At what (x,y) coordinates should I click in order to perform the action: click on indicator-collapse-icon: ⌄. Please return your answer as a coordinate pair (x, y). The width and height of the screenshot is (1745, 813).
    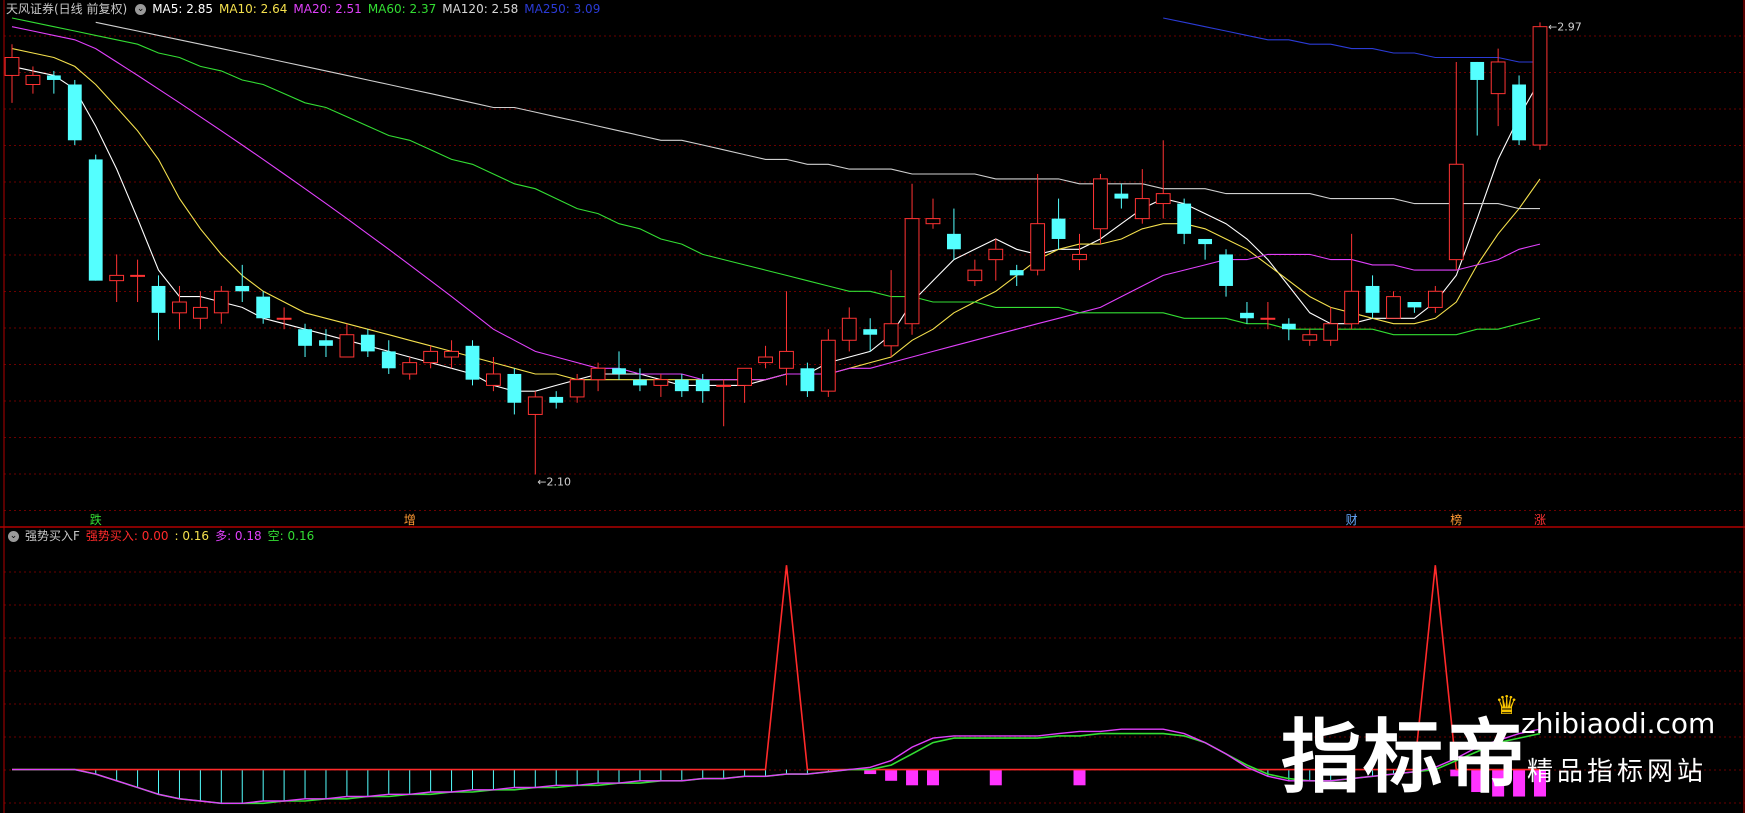
    Looking at the image, I should click on (13, 536).